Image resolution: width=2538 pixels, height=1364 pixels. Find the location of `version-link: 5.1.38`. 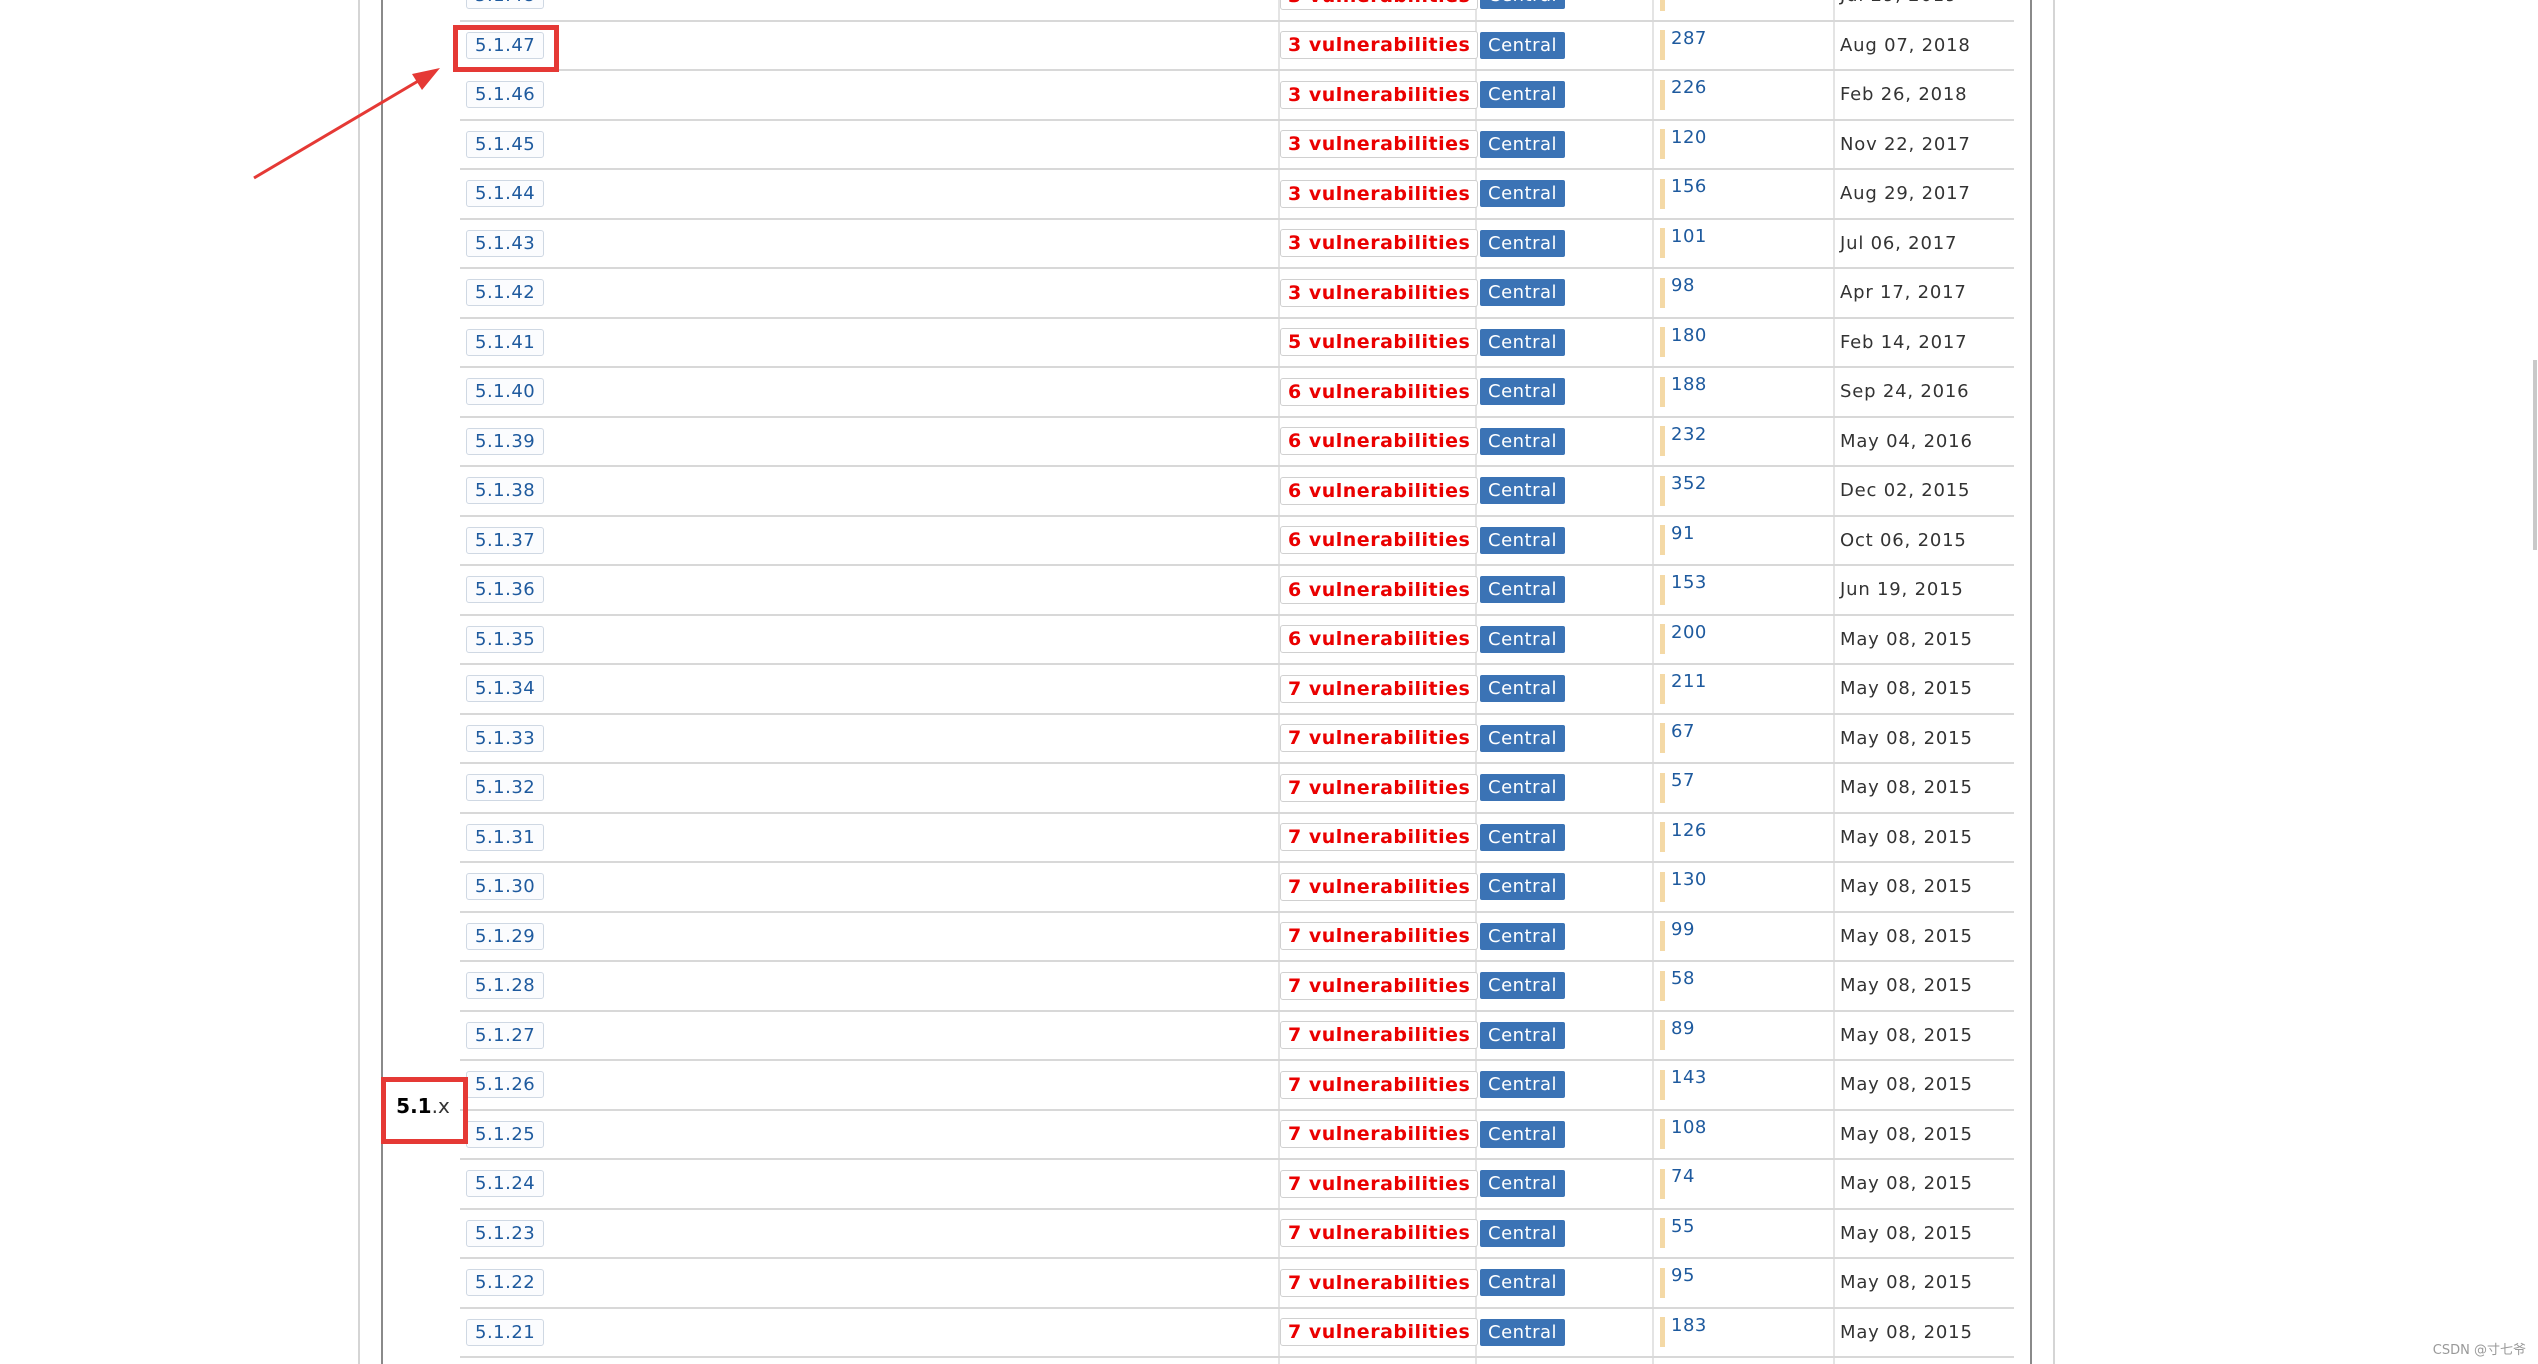

version-link: 5.1.38 is located at coordinates (505, 491).